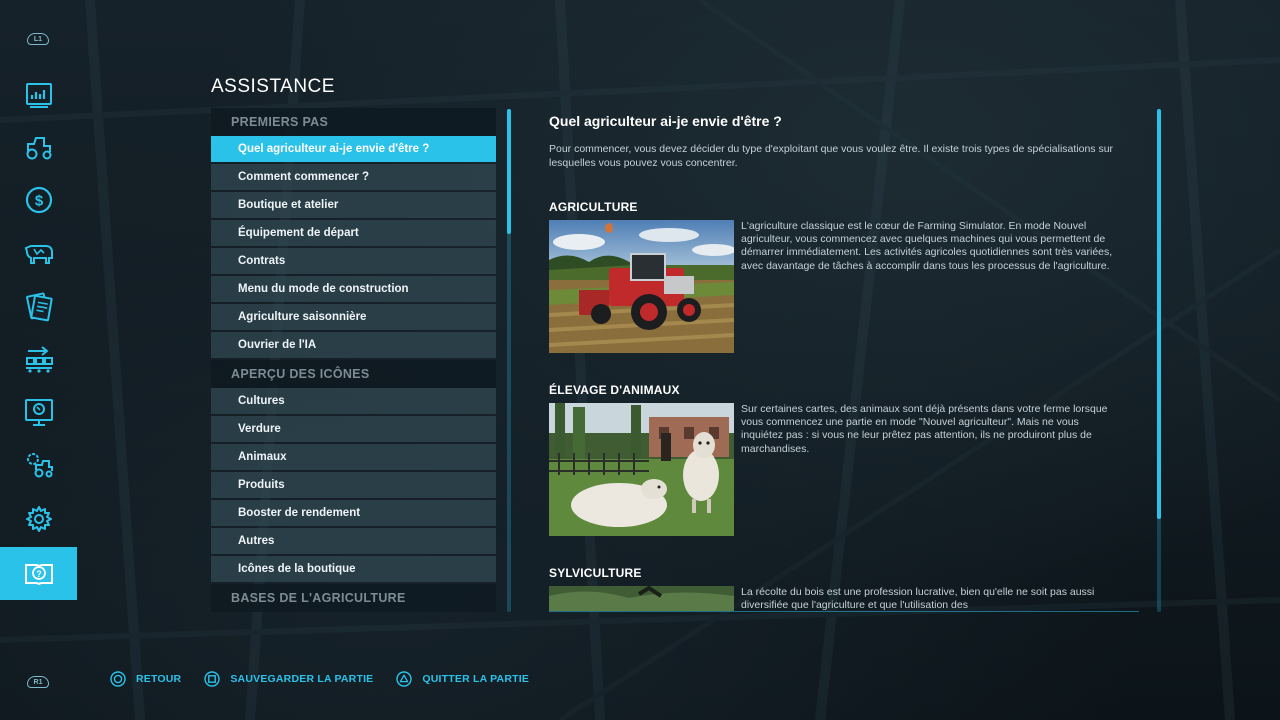 This screenshot has height=720, width=1280. I want to click on sidebar-item-settings, so click(38, 519).